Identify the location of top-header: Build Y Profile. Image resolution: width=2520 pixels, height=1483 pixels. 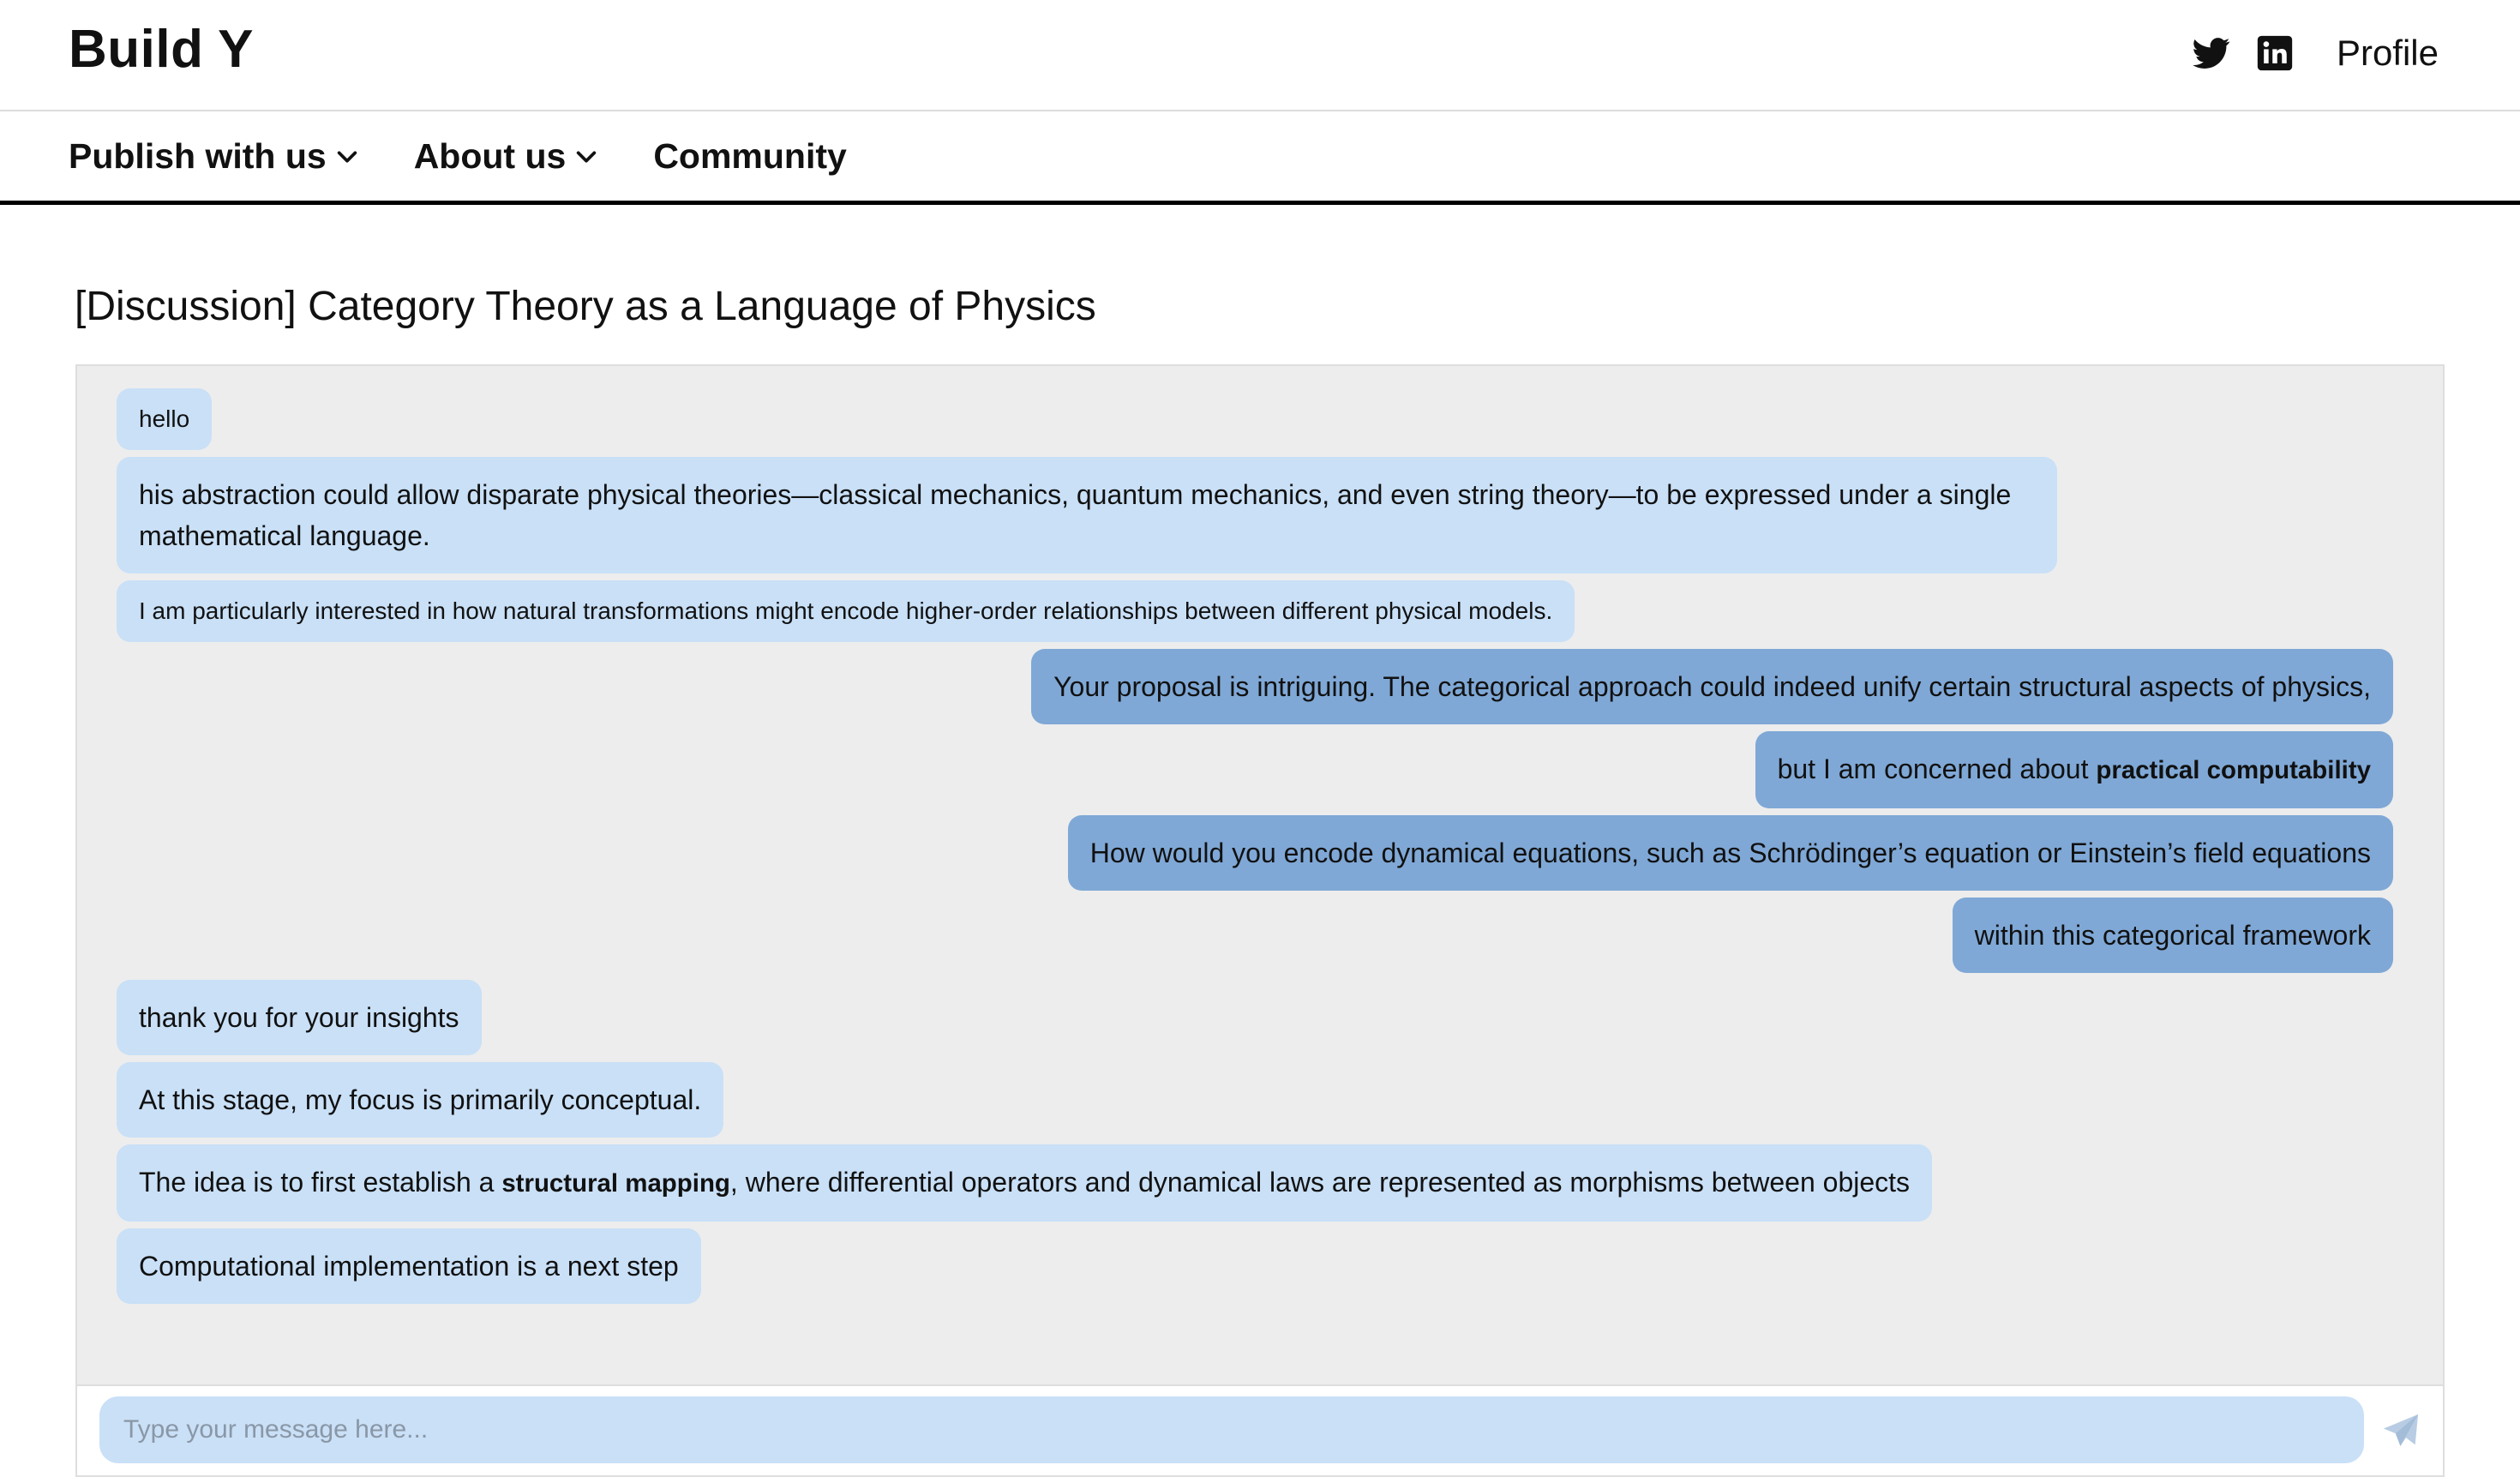
(1260, 55).